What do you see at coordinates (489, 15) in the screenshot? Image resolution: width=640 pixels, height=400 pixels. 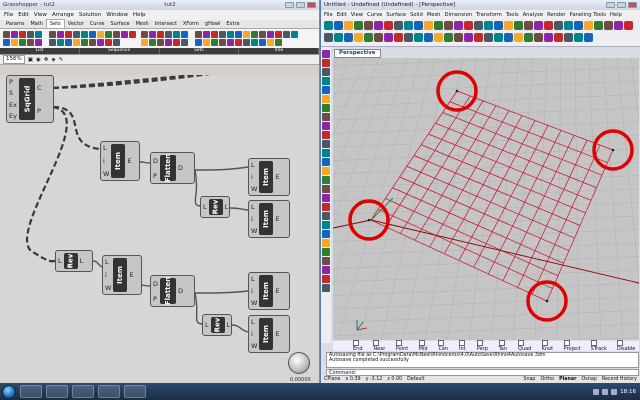 I see `rh-menu-transform: Transform` at bounding box center [489, 15].